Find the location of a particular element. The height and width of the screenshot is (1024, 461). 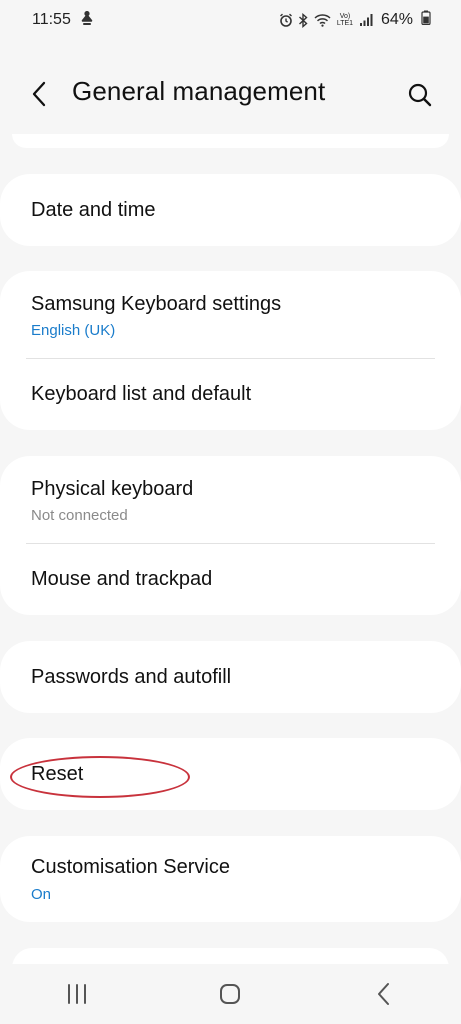

item-title: Passwords and autofill is located at coordinates (131, 677).